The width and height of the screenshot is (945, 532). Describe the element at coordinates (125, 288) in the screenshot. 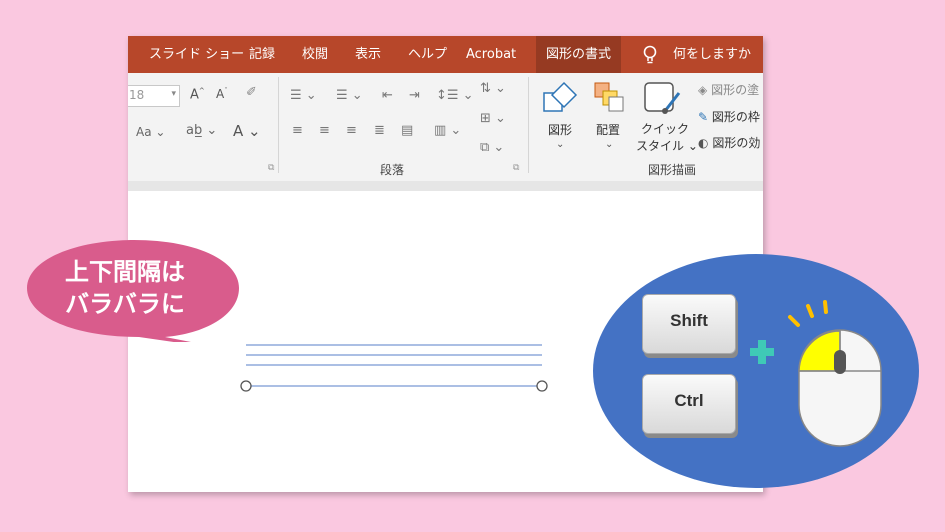

I see `speech-bubble-text: 上下間隔は バラバラに` at that location.